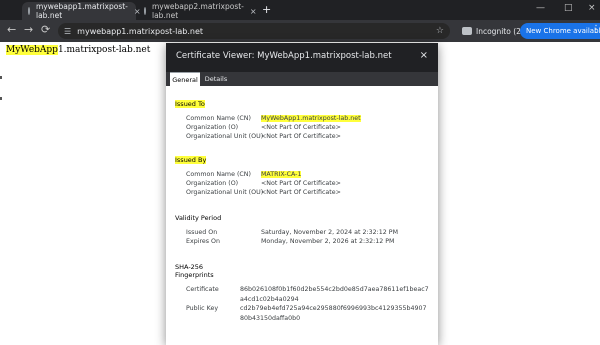 This screenshot has width=600, height=345. Describe the element at coordinates (198, 218) in the screenshot. I see `validity-period-heading: Validity Period` at that location.